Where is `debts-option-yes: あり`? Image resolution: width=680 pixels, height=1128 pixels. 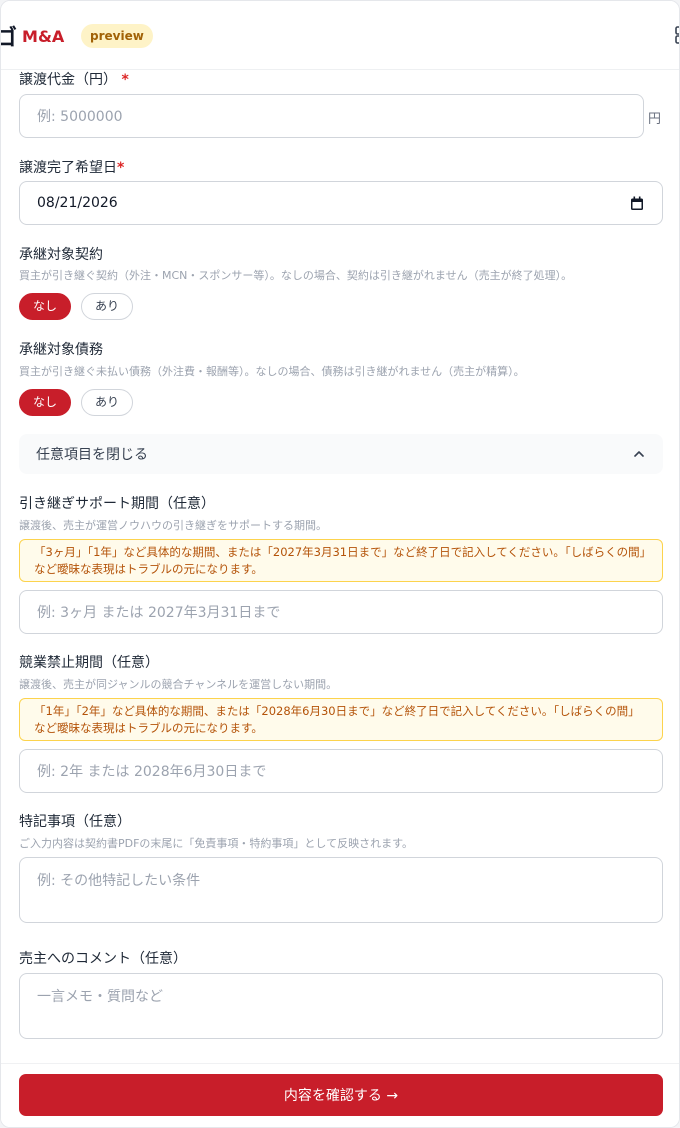
debts-option-yes: あり is located at coordinates (107, 402).